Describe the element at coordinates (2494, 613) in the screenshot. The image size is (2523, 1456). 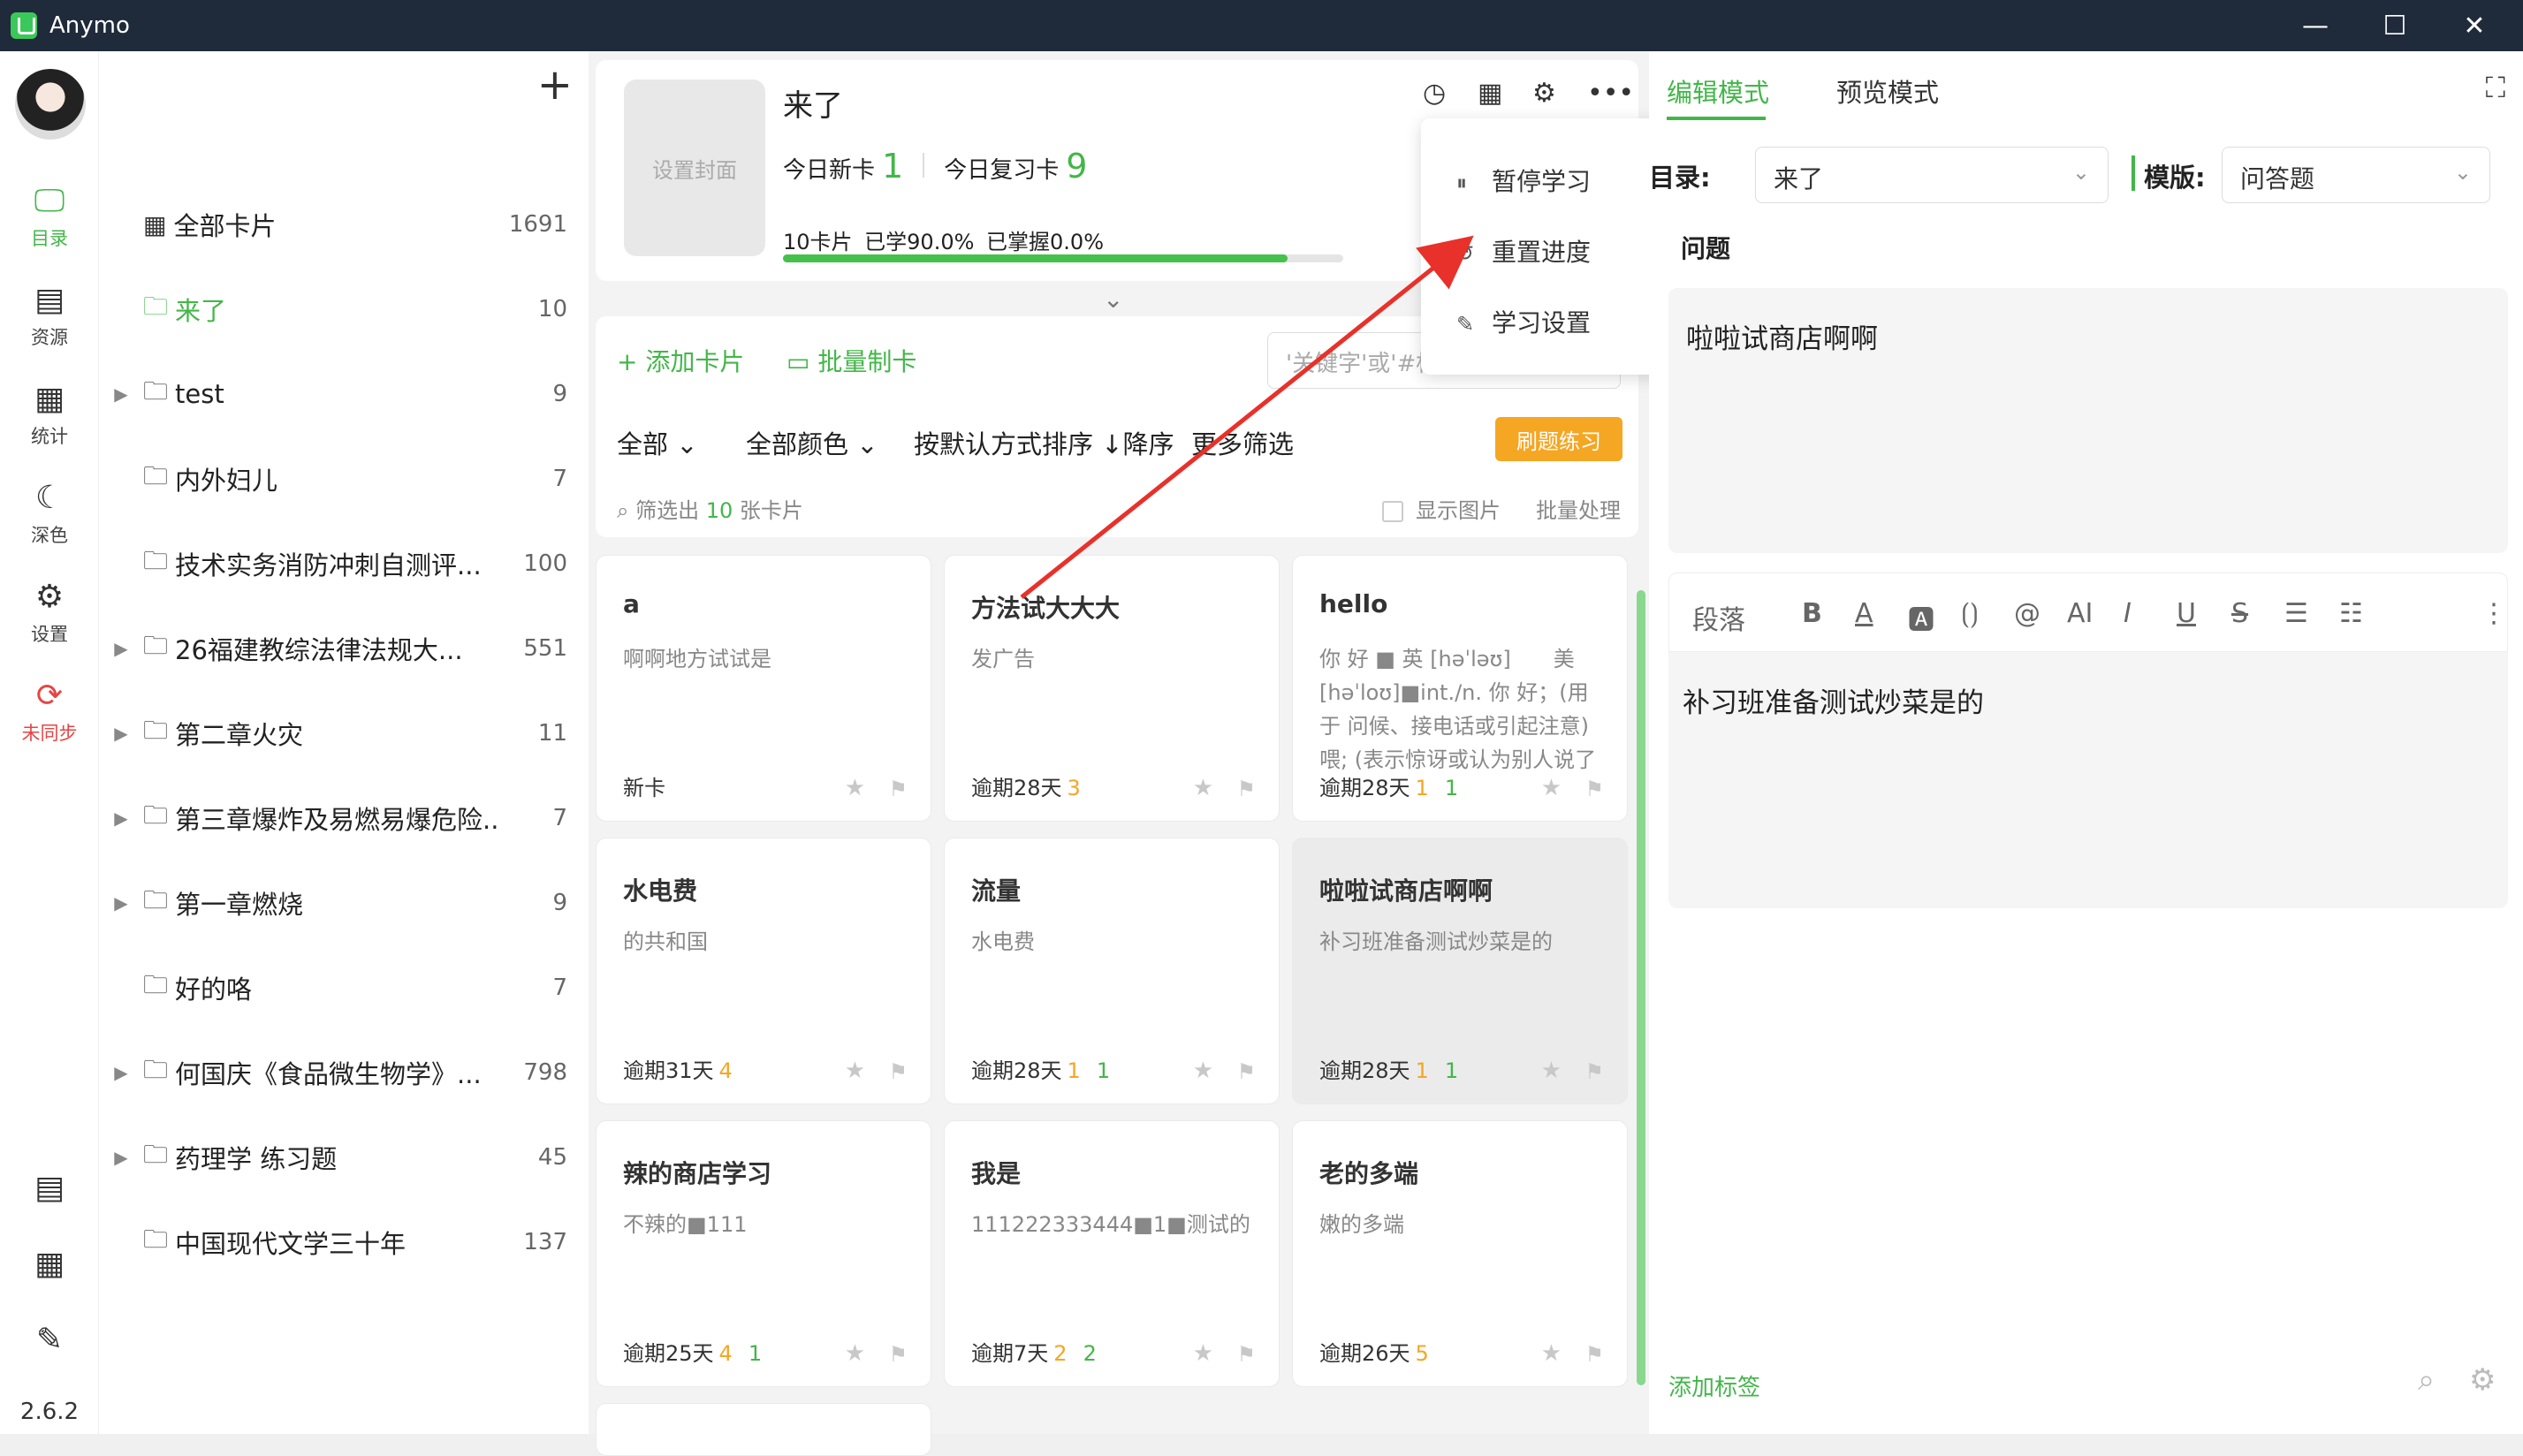
I see `more-vertical-icon: ⋮` at that location.